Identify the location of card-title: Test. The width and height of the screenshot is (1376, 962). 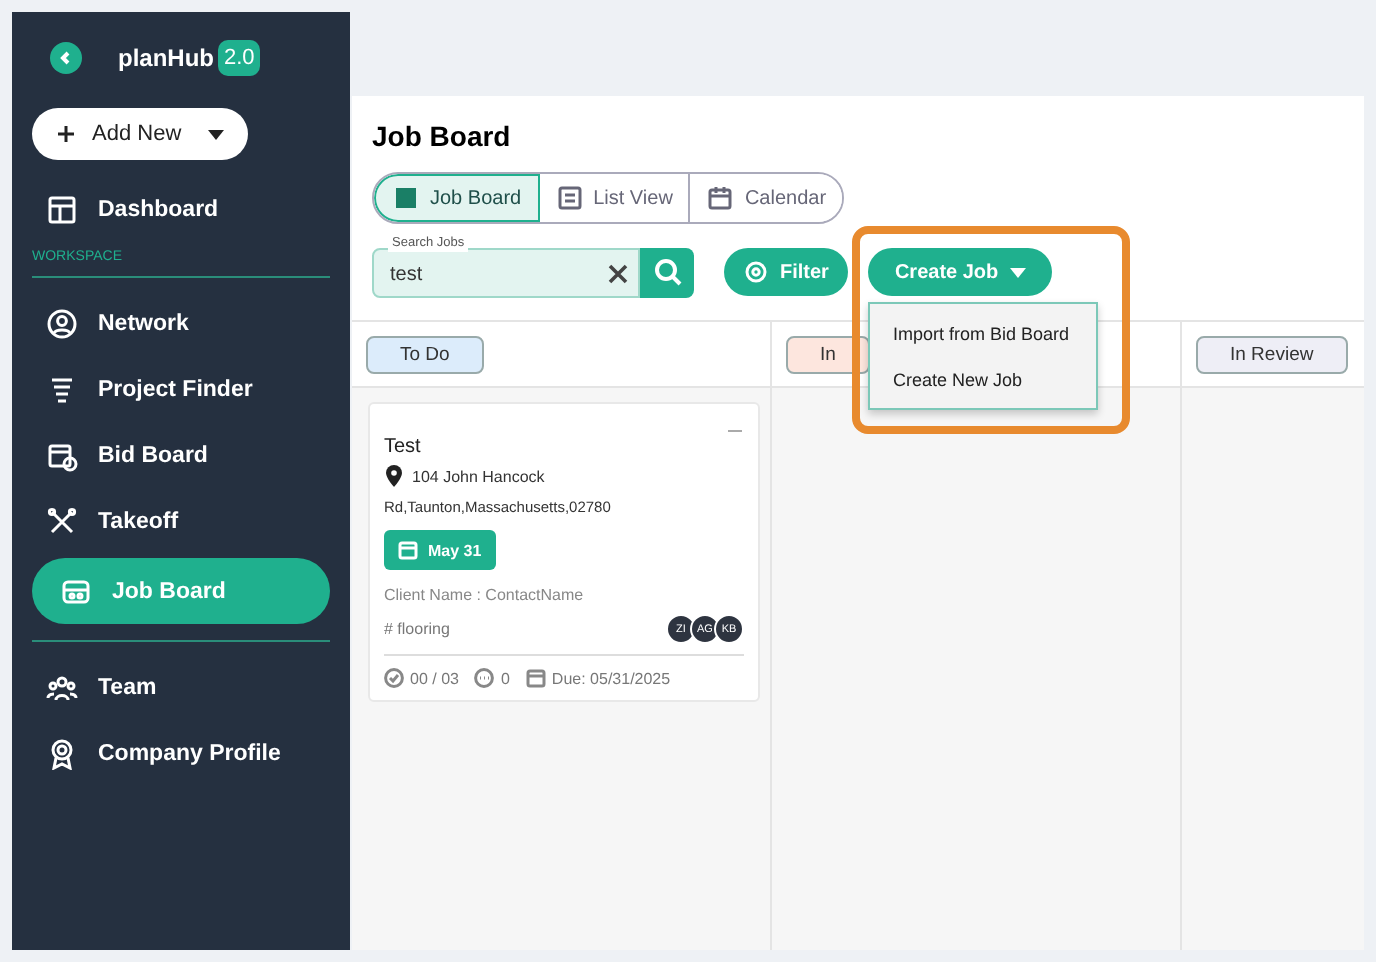
(403, 447).